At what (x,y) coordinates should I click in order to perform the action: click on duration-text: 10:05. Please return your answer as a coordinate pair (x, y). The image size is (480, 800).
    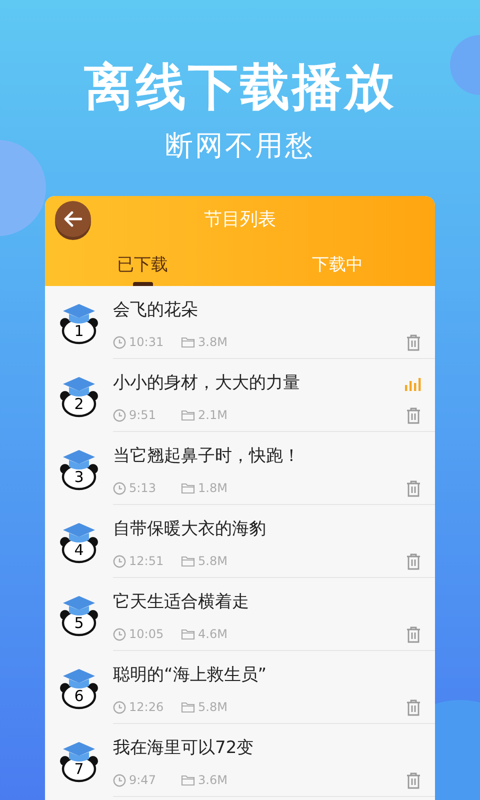
    Looking at the image, I should click on (147, 634).